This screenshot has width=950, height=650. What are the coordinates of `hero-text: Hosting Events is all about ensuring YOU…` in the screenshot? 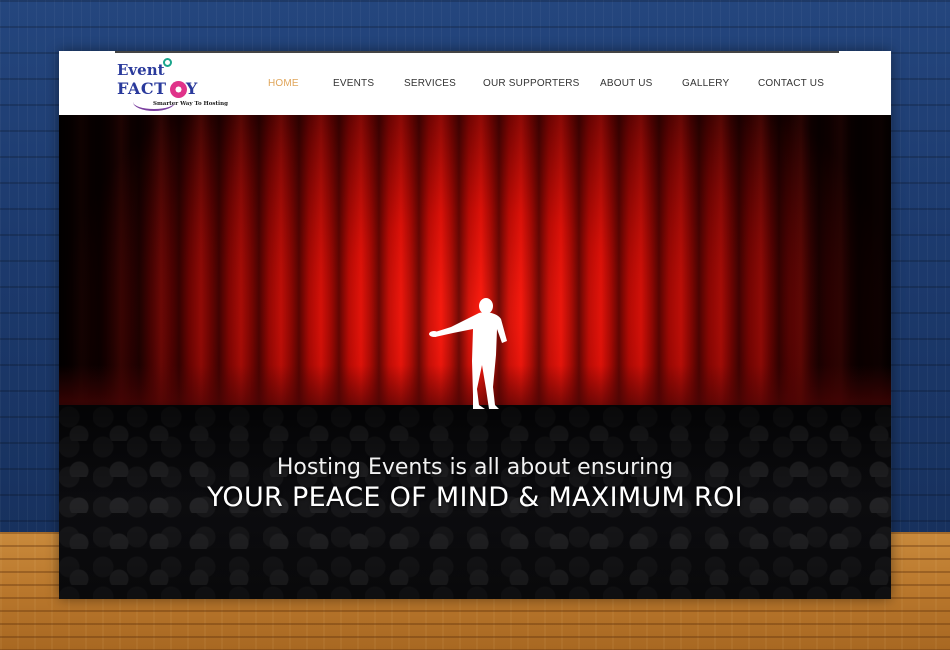 It's located at (475, 484).